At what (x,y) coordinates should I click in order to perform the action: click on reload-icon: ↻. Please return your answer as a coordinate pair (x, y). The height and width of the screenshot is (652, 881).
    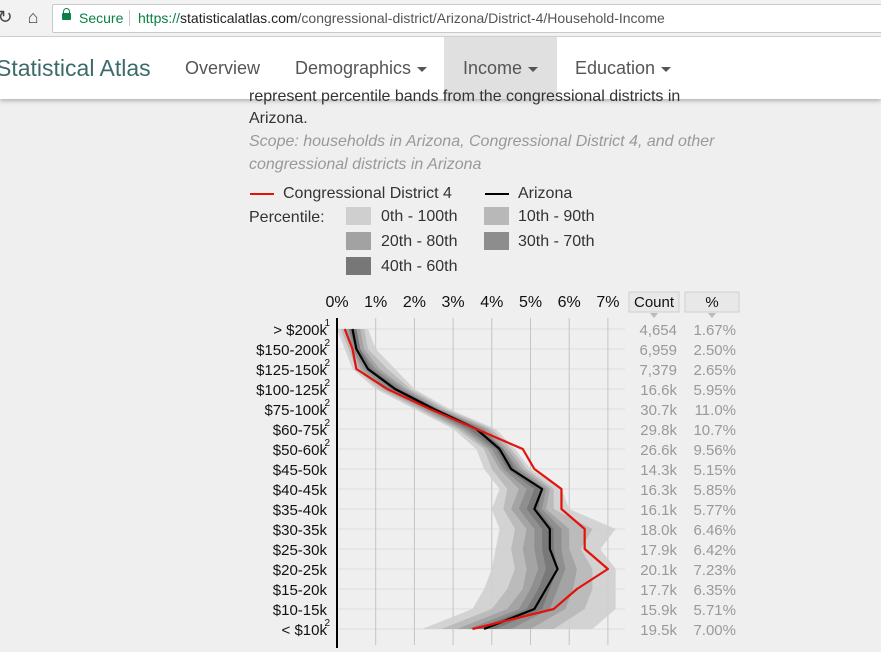
    Looking at the image, I should click on (8, 17).